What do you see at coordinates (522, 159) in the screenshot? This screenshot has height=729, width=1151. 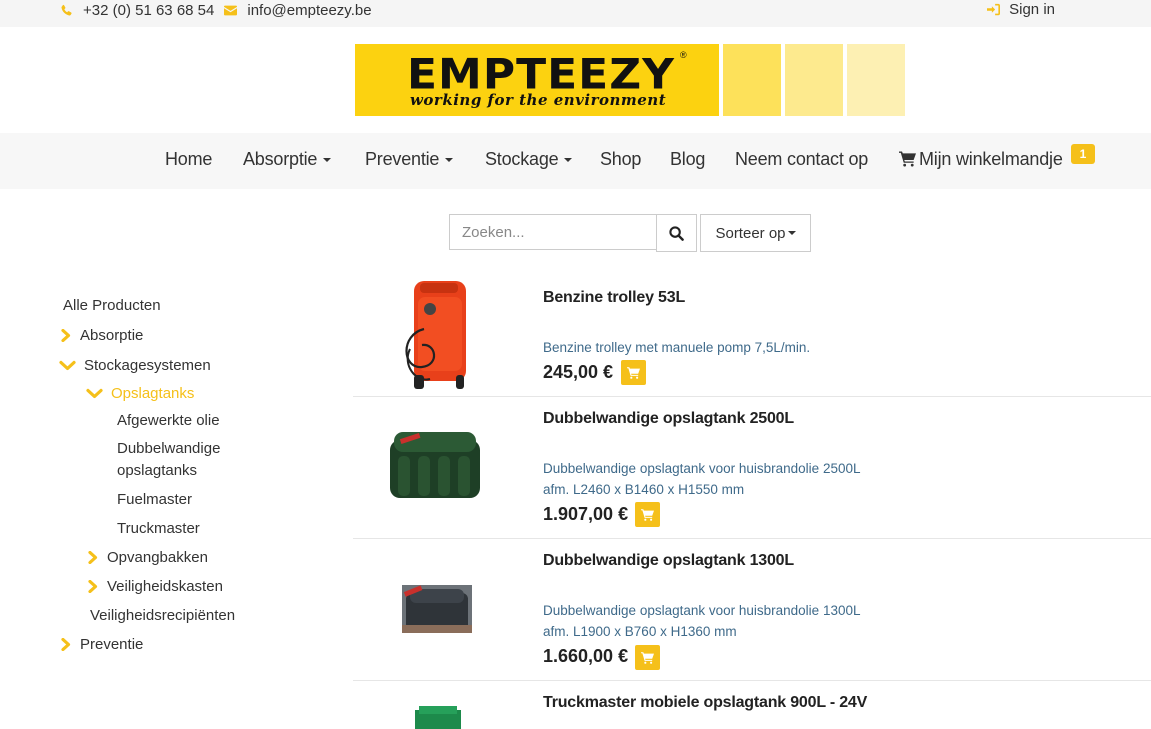 I see `nav-stockage-label: Stockage` at bounding box center [522, 159].